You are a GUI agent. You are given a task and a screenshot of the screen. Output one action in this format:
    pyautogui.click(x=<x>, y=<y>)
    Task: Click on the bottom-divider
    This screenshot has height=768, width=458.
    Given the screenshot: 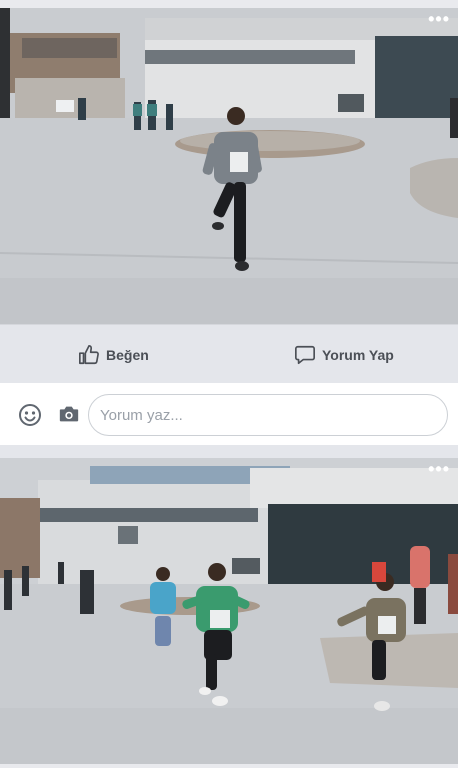 What is the action you would take?
    pyautogui.click(x=229, y=766)
    